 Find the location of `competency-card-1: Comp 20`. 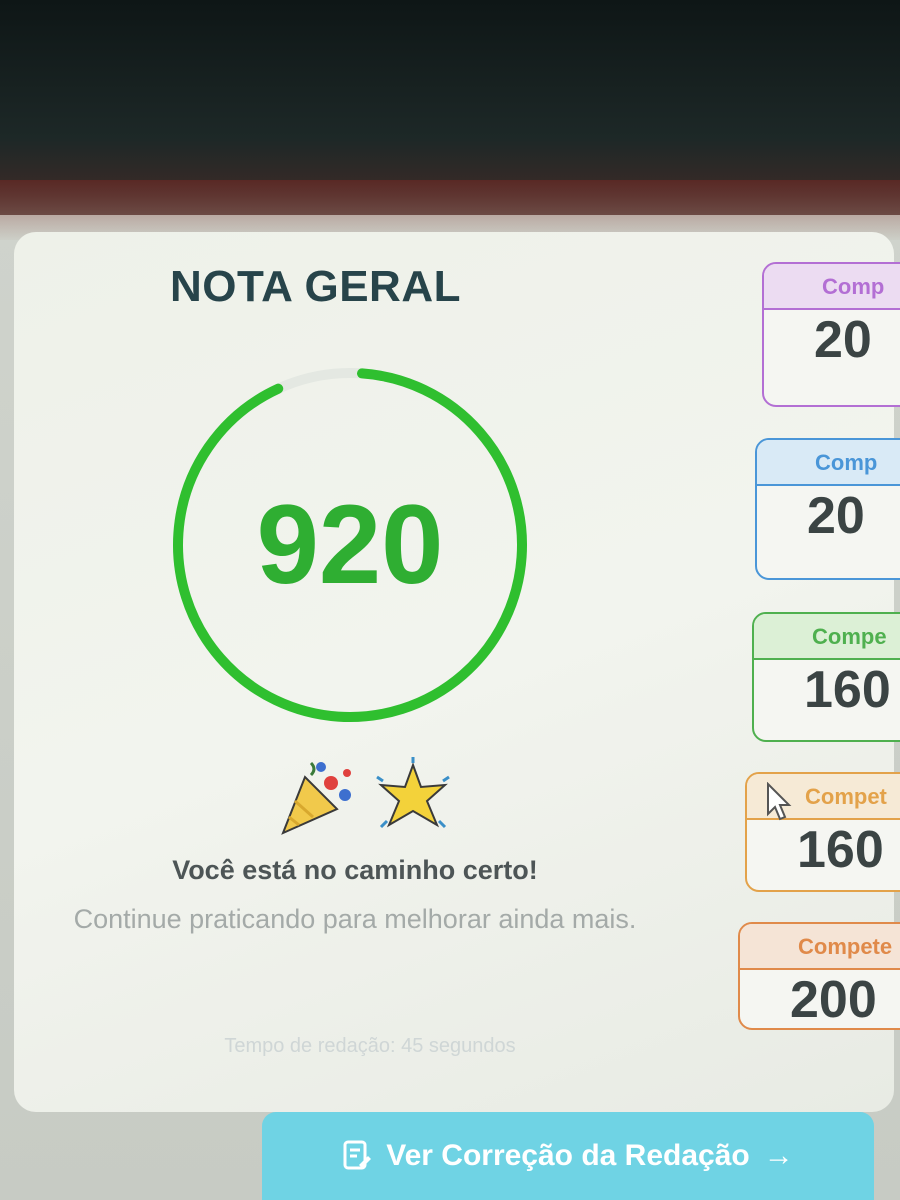

competency-card-1: Comp 20 is located at coordinates (831, 334).